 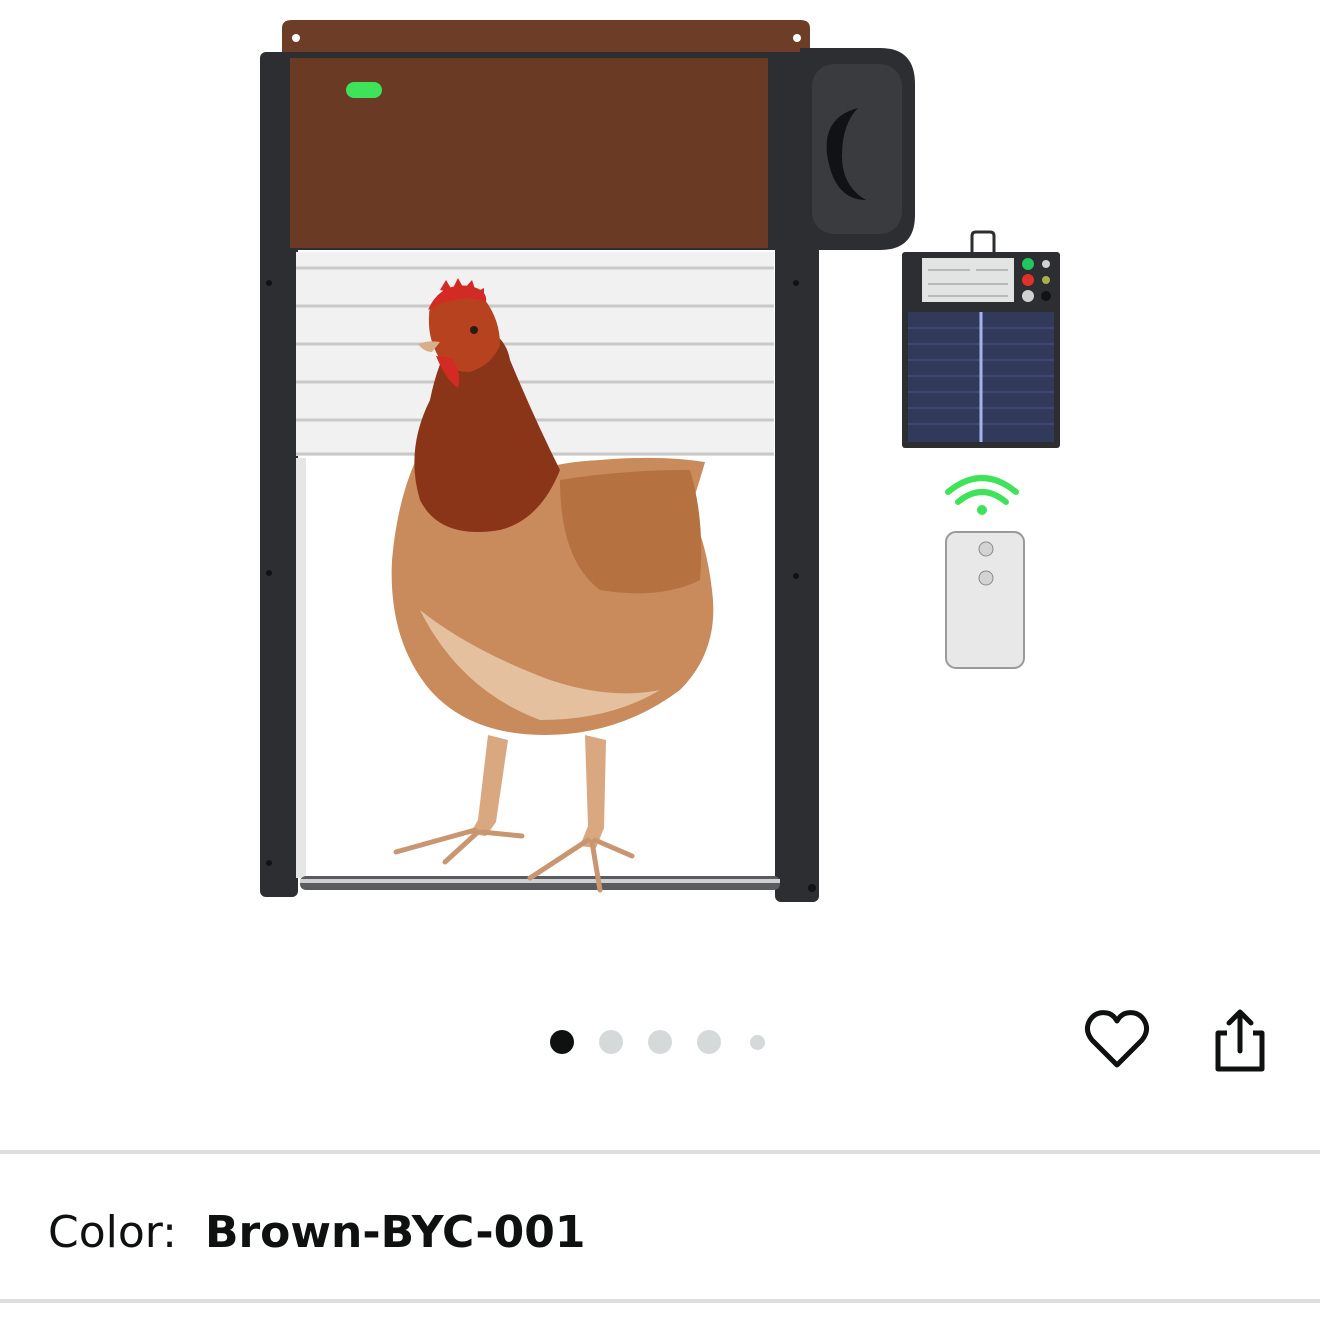 I want to click on section-divider-top, so click(x=660, y=1152).